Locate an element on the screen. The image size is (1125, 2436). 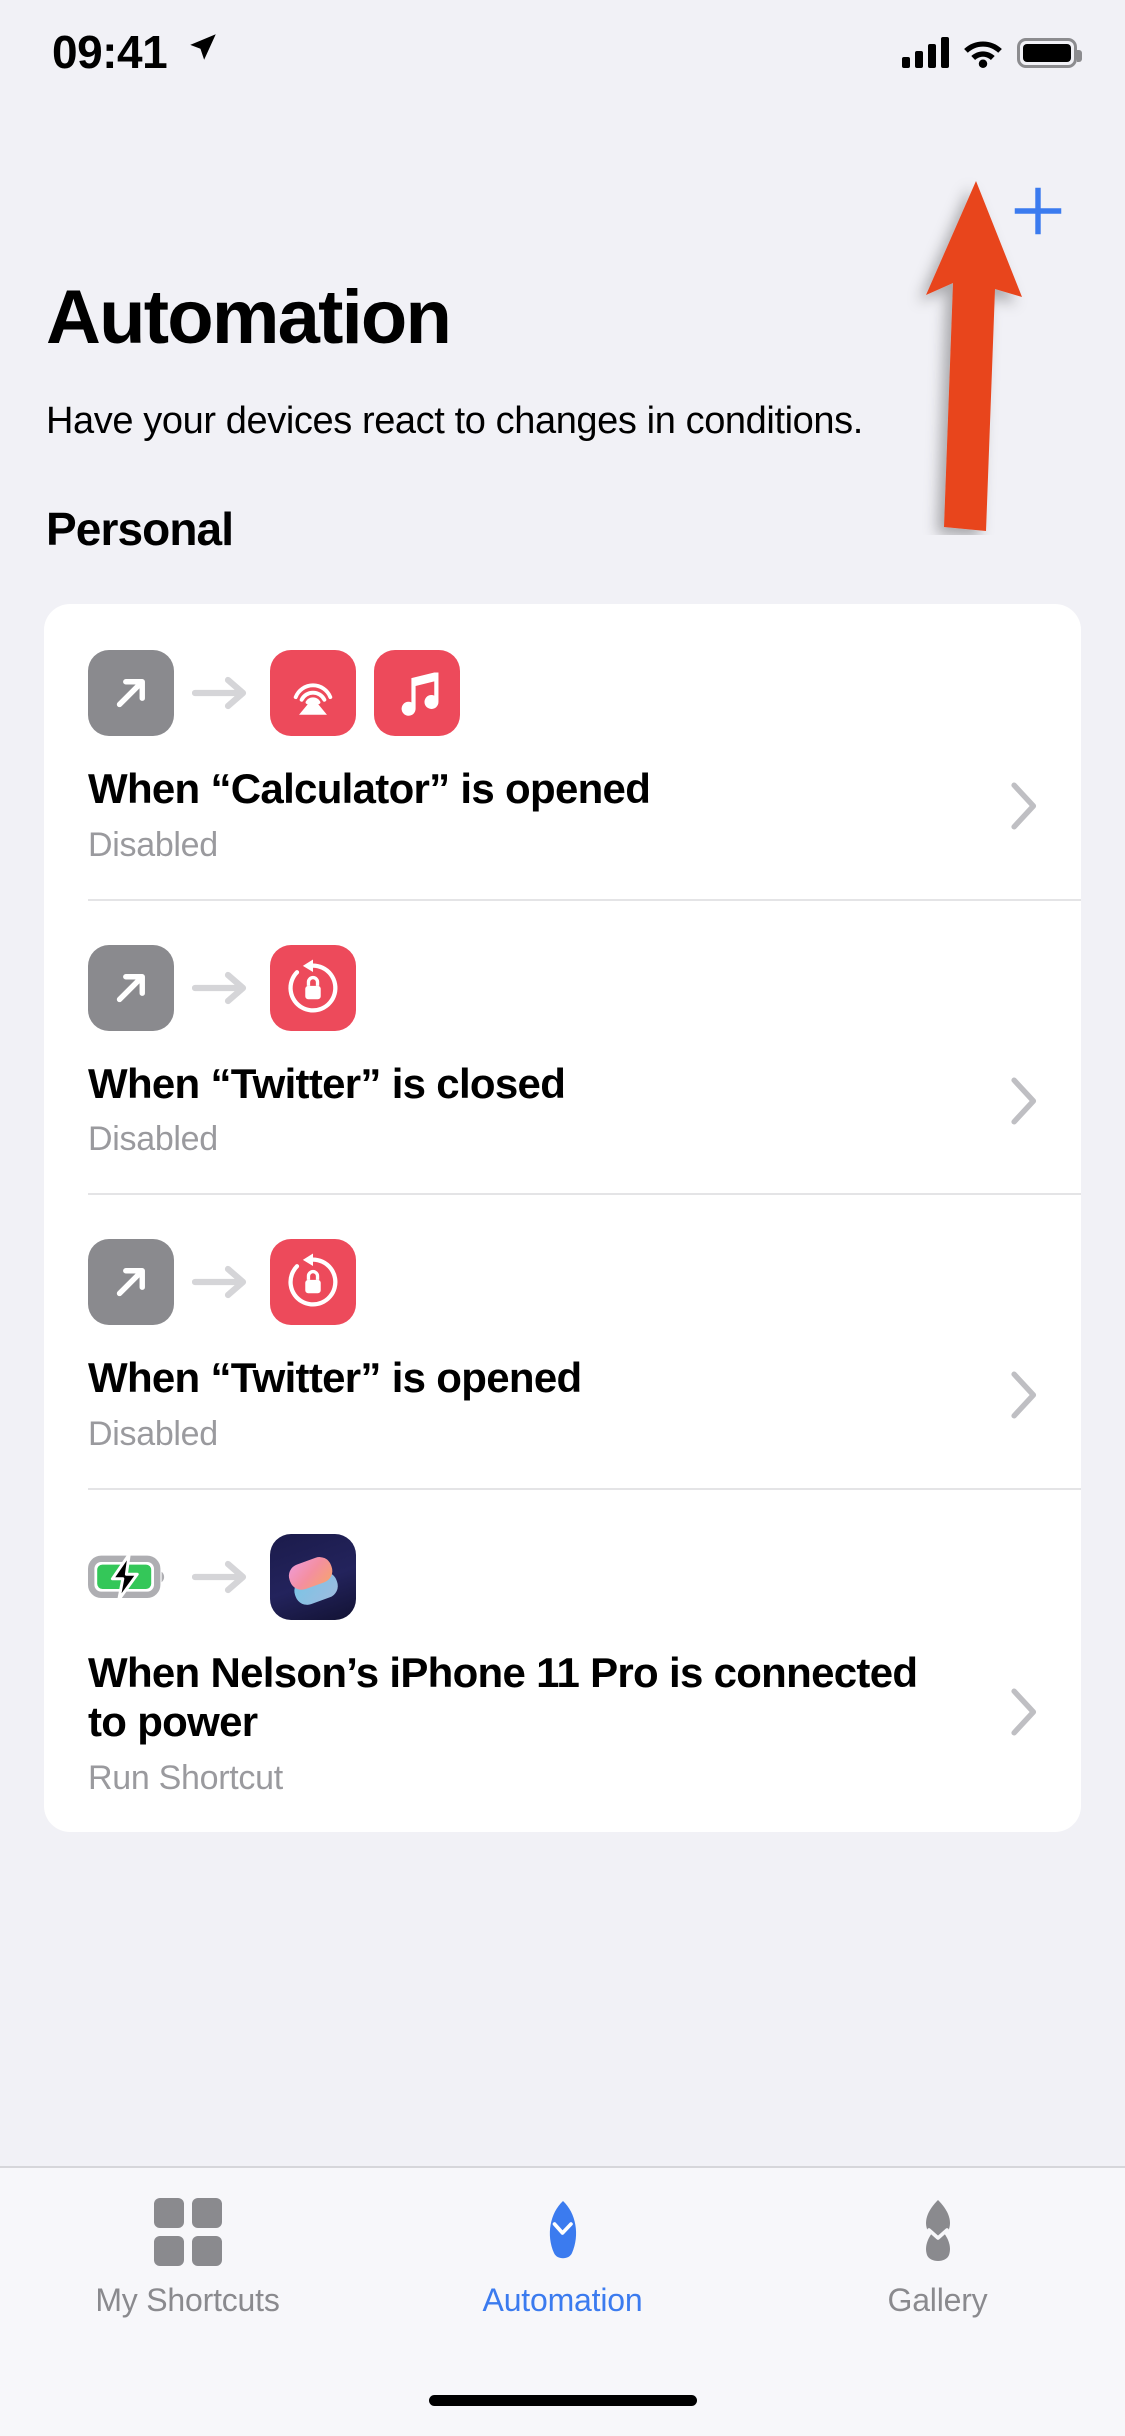
tab-label: Automation is located at coordinates (562, 2300).